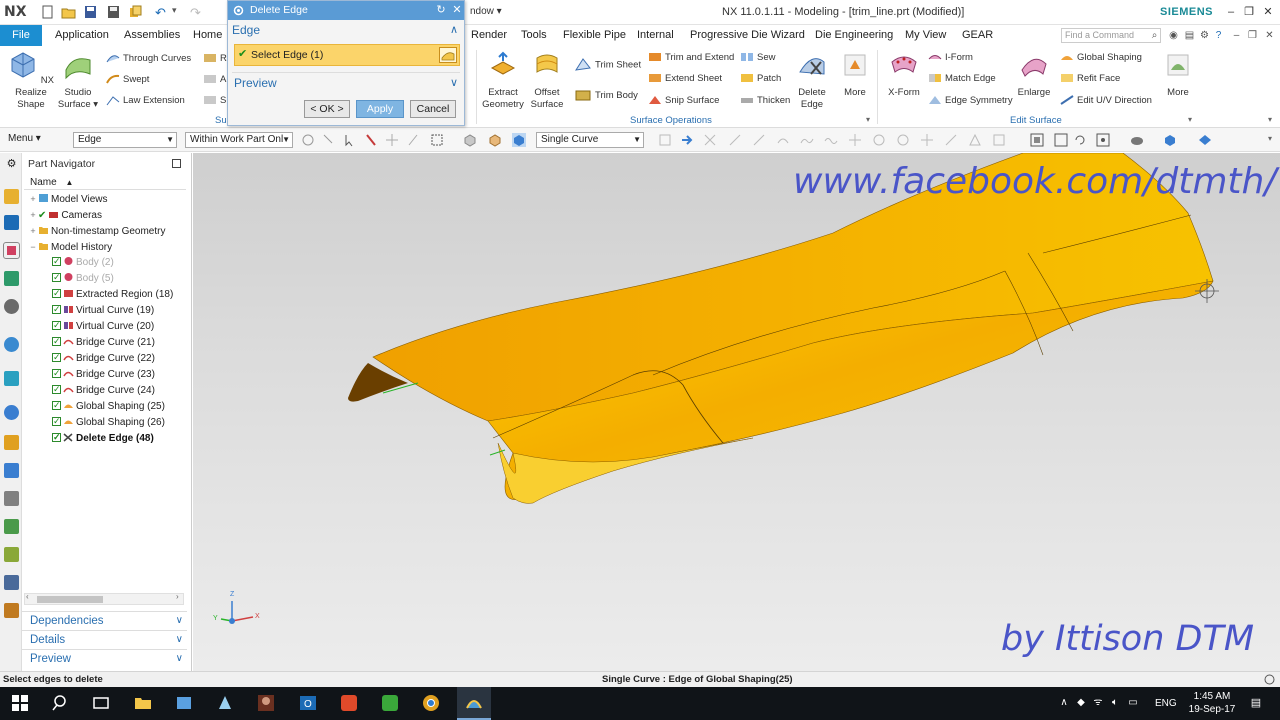 The width and height of the screenshot is (1280, 720). I want to click on tray-expand-icon: ∧, so click(1064, 703).